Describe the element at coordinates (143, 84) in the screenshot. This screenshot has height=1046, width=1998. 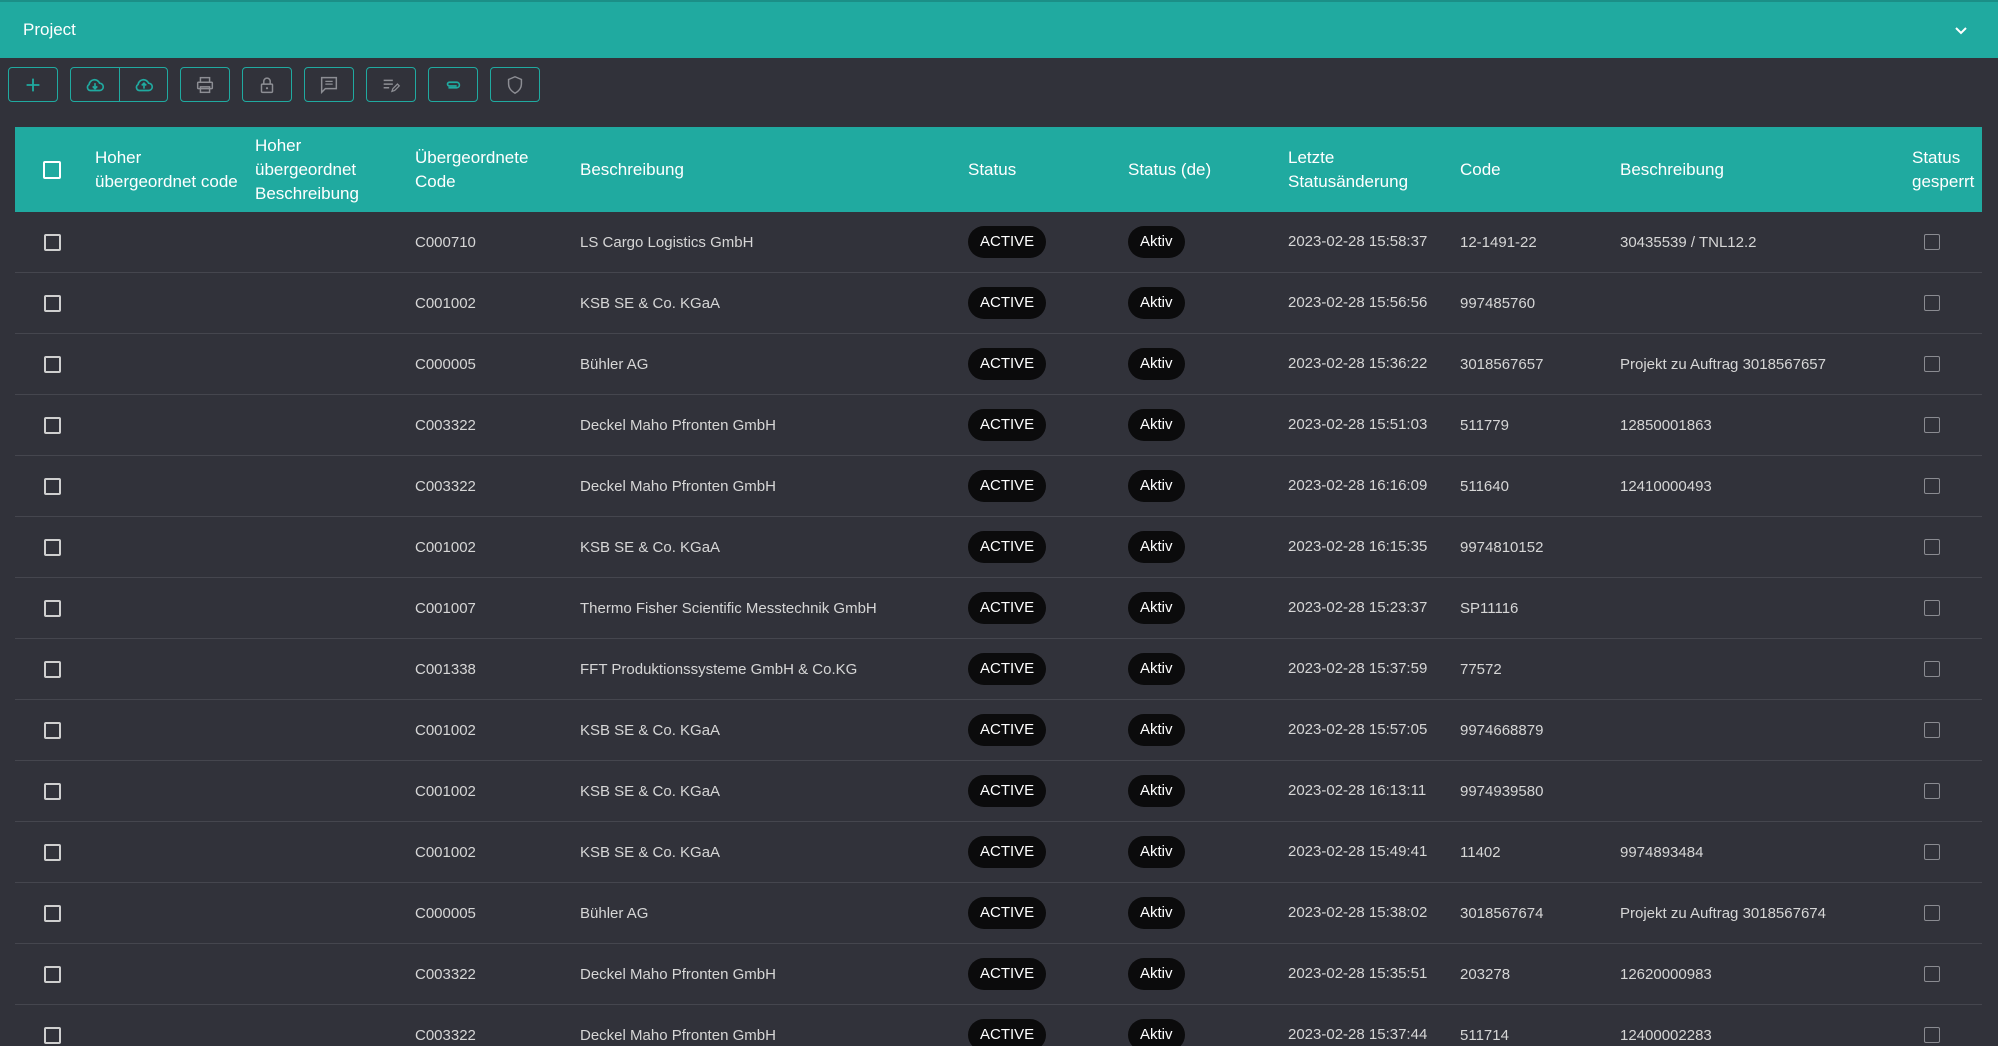
I see `upload-button` at that location.